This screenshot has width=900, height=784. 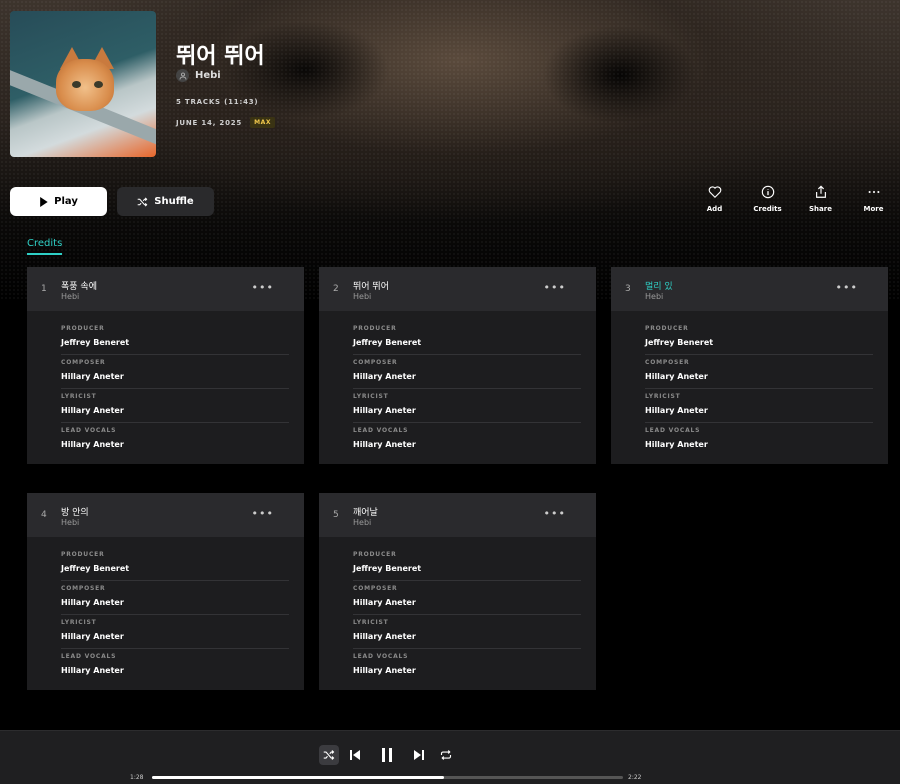 What do you see at coordinates (165, 289) in the screenshot?
I see `track-header: 1 폭풍 속에 Hebi •••` at bounding box center [165, 289].